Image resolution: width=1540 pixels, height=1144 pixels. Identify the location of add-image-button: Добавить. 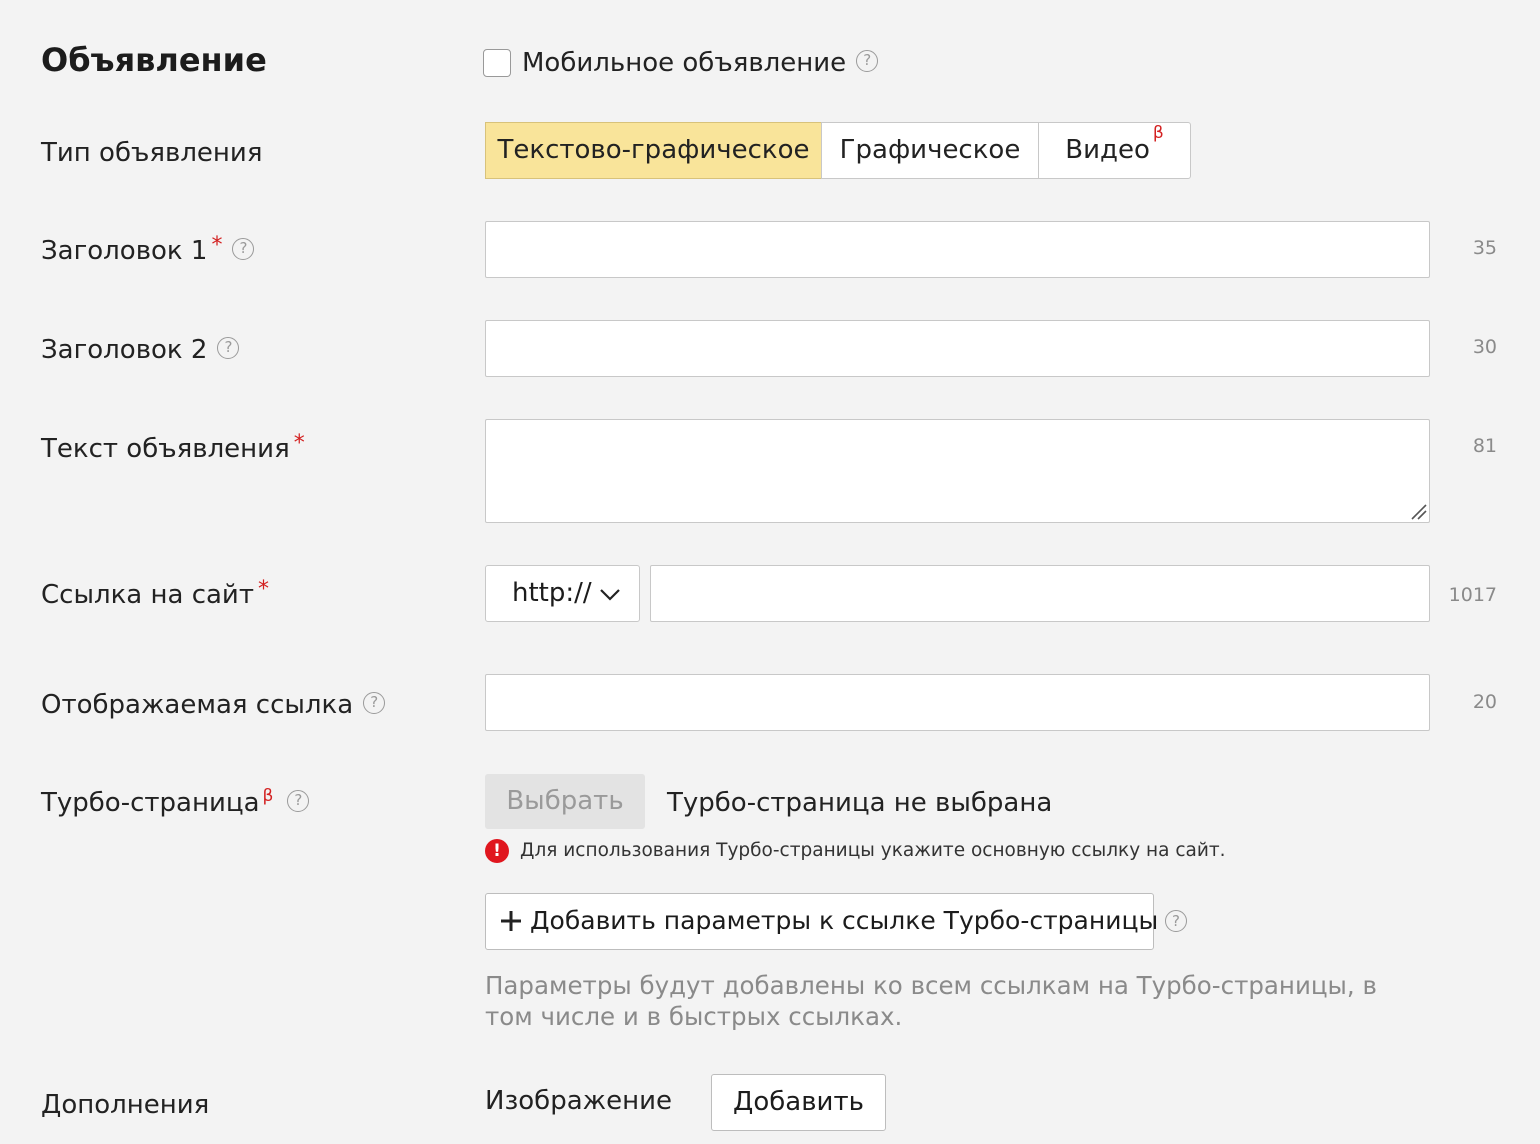
(798, 1102).